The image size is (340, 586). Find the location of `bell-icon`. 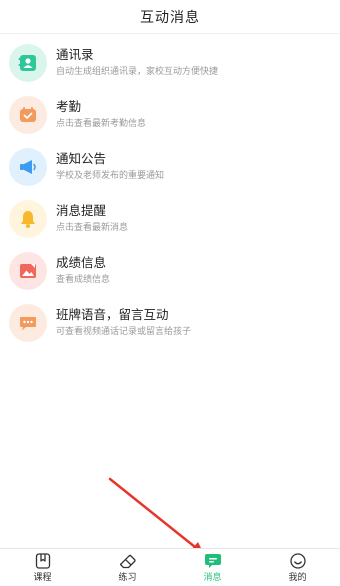

bell-icon is located at coordinates (28, 219).